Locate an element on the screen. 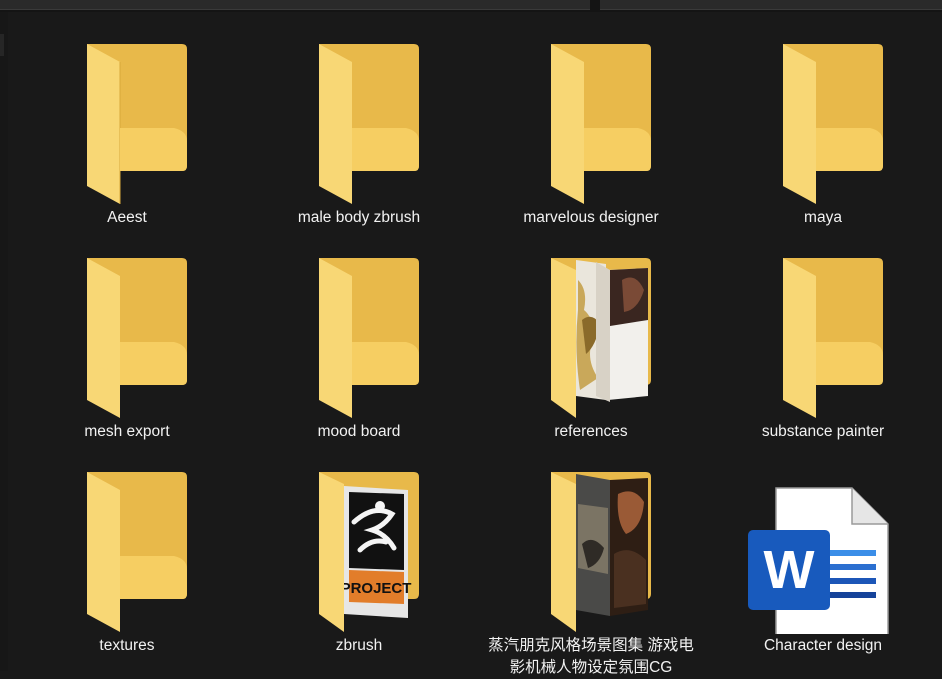  folder-item-mesh-export: mesh export is located at coordinates (127, 332).